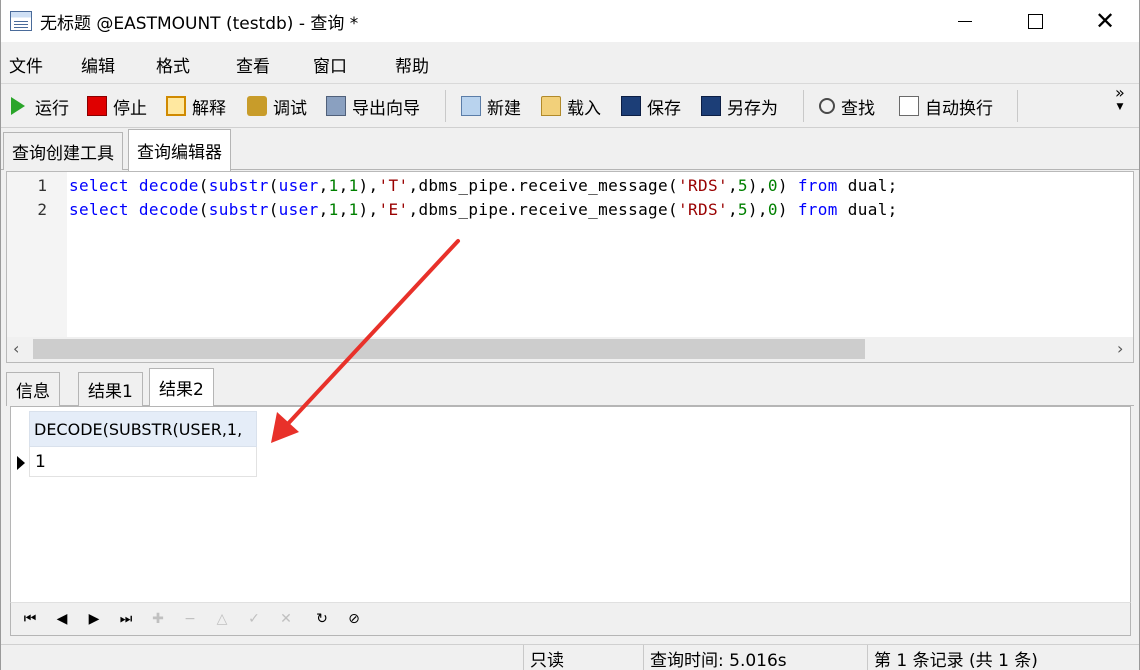 The height and width of the screenshot is (670, 1140). Describe the element at coordinates (199, 23) in the screenshot. I see `window-title: 无标题 @EASTMOUNT (testdb) - 查询 *` at that location.